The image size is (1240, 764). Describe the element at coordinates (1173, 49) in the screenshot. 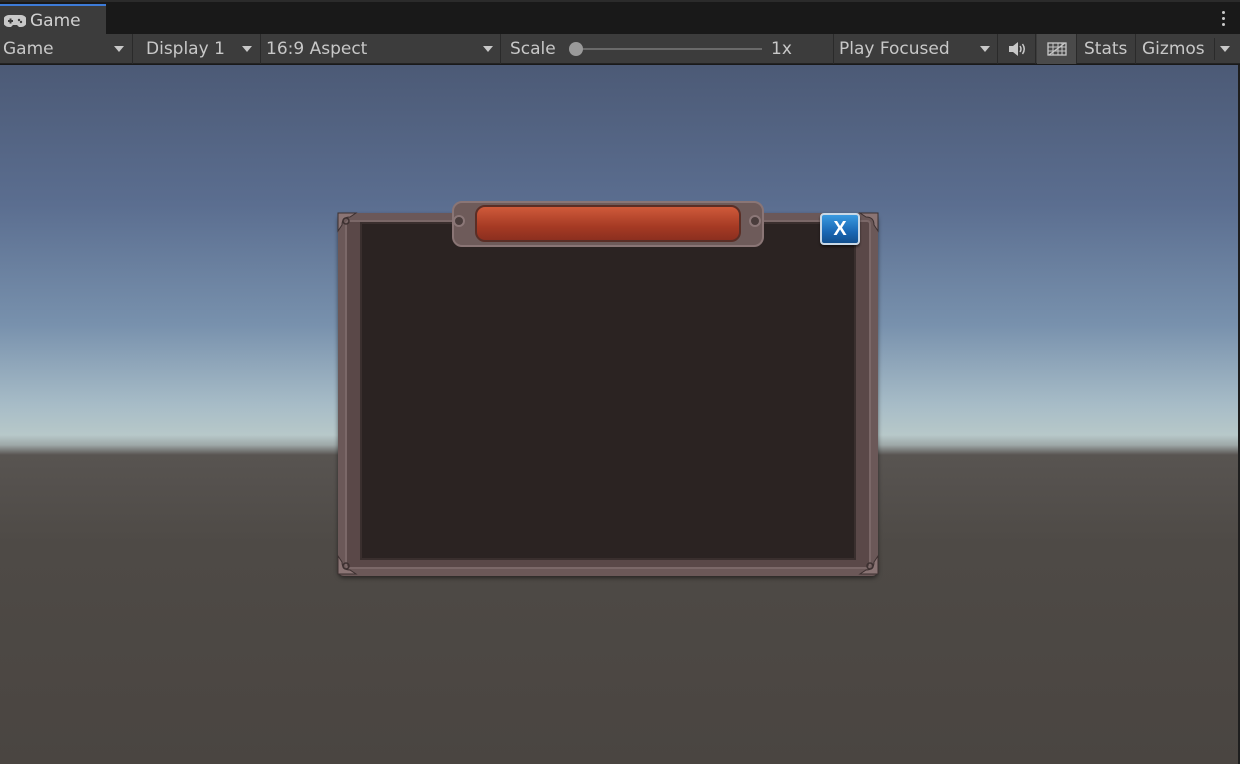

I see `gizmos-label: Gizmos` at that location.